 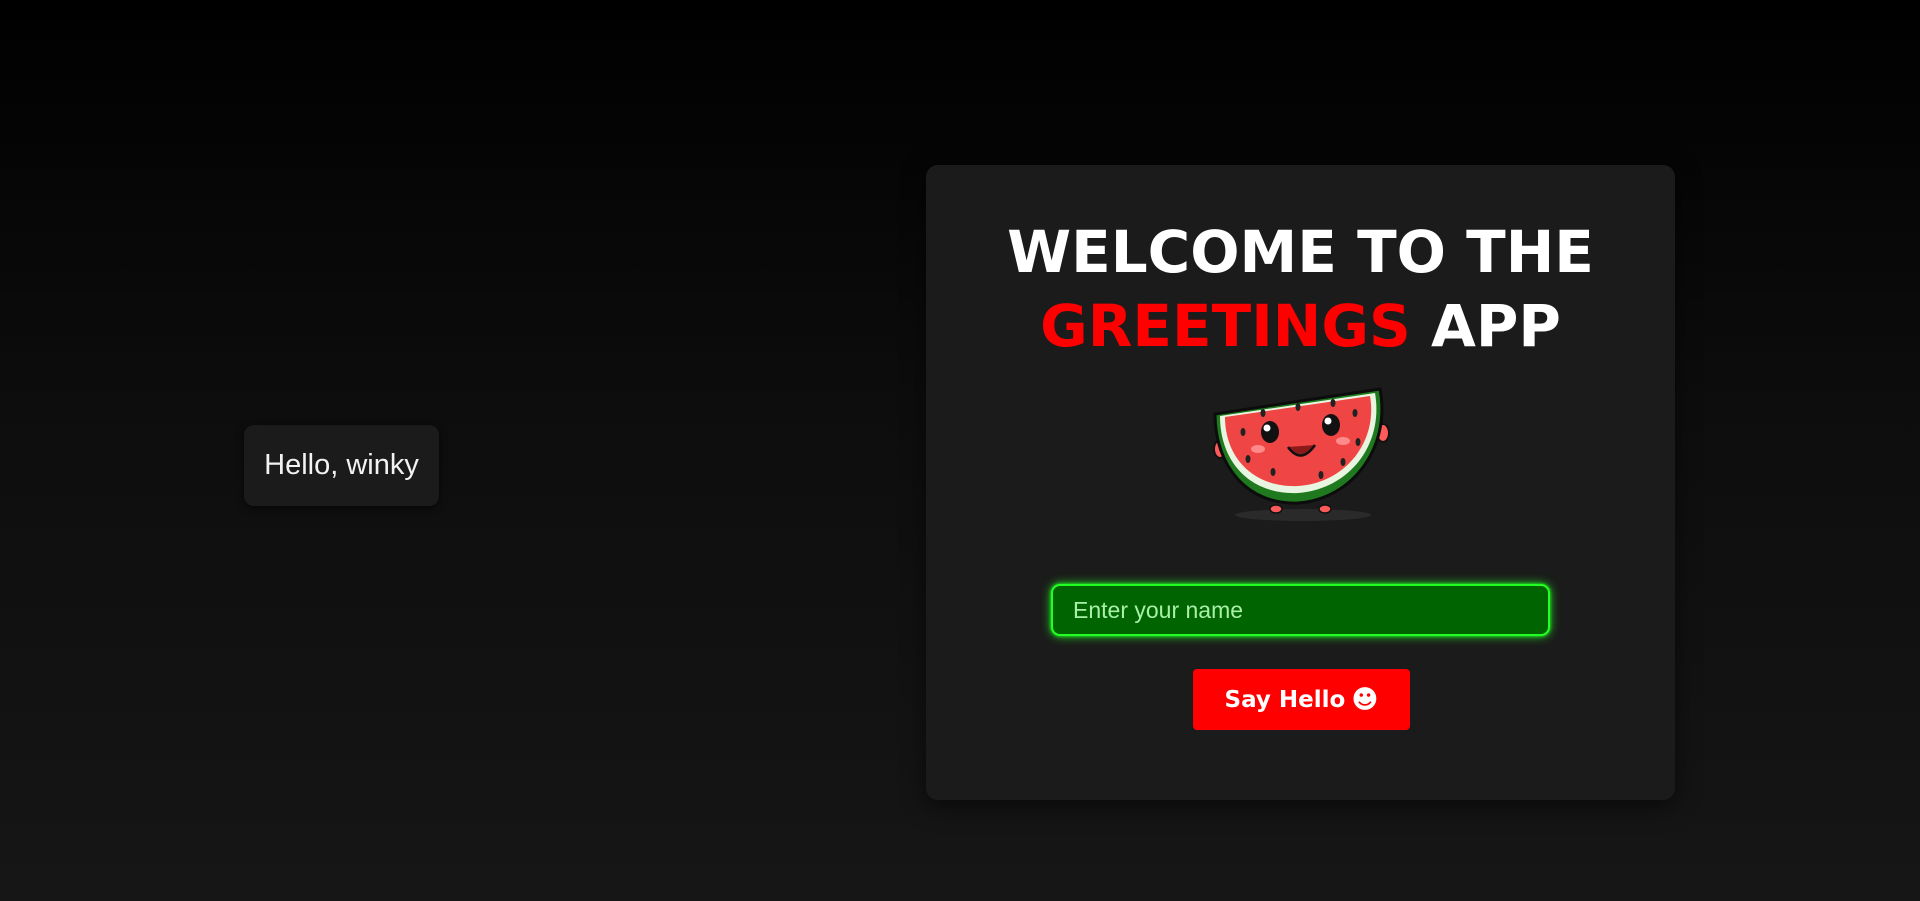 I want to click on title-line1: WELCOME TO THE, so click(x=1300, y=252).